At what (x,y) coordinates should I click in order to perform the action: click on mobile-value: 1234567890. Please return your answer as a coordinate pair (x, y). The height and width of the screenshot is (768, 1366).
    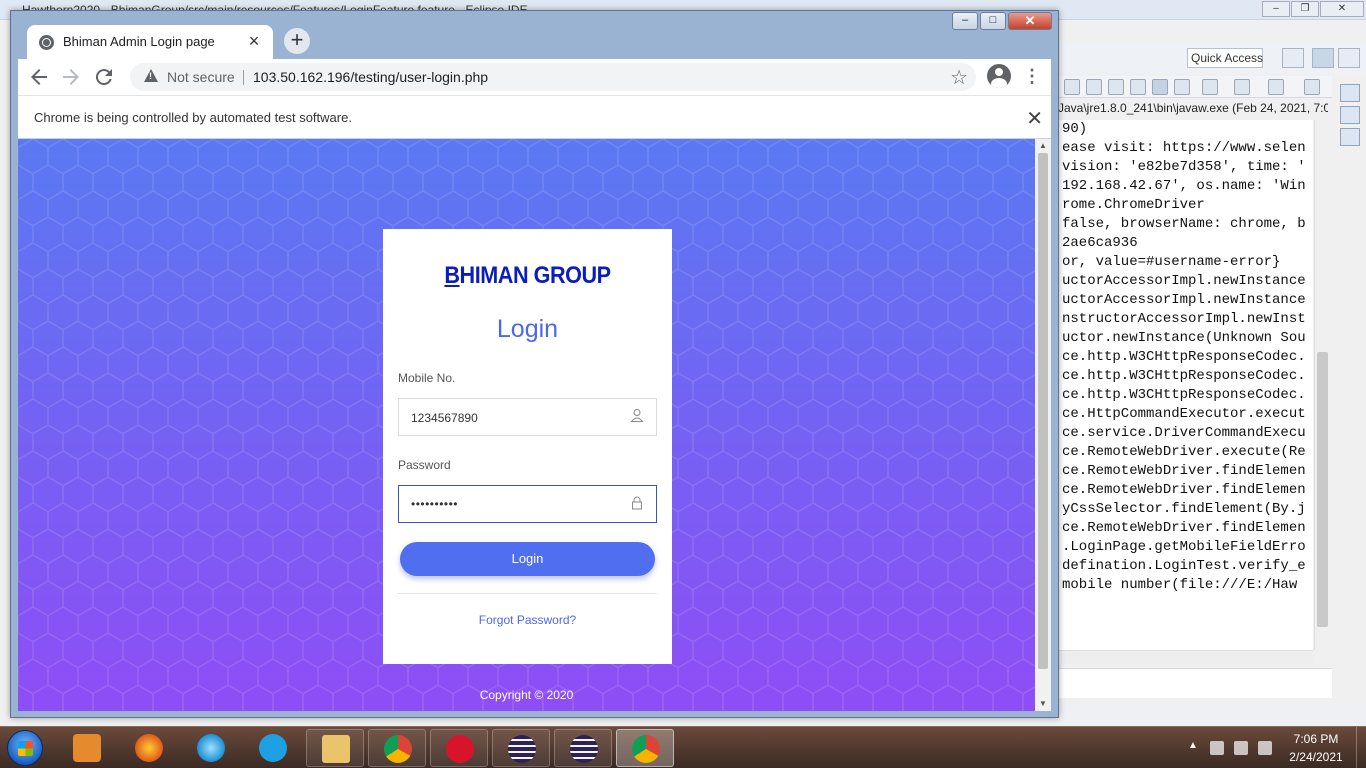
    Looking at the image, I should click on (444, 418).